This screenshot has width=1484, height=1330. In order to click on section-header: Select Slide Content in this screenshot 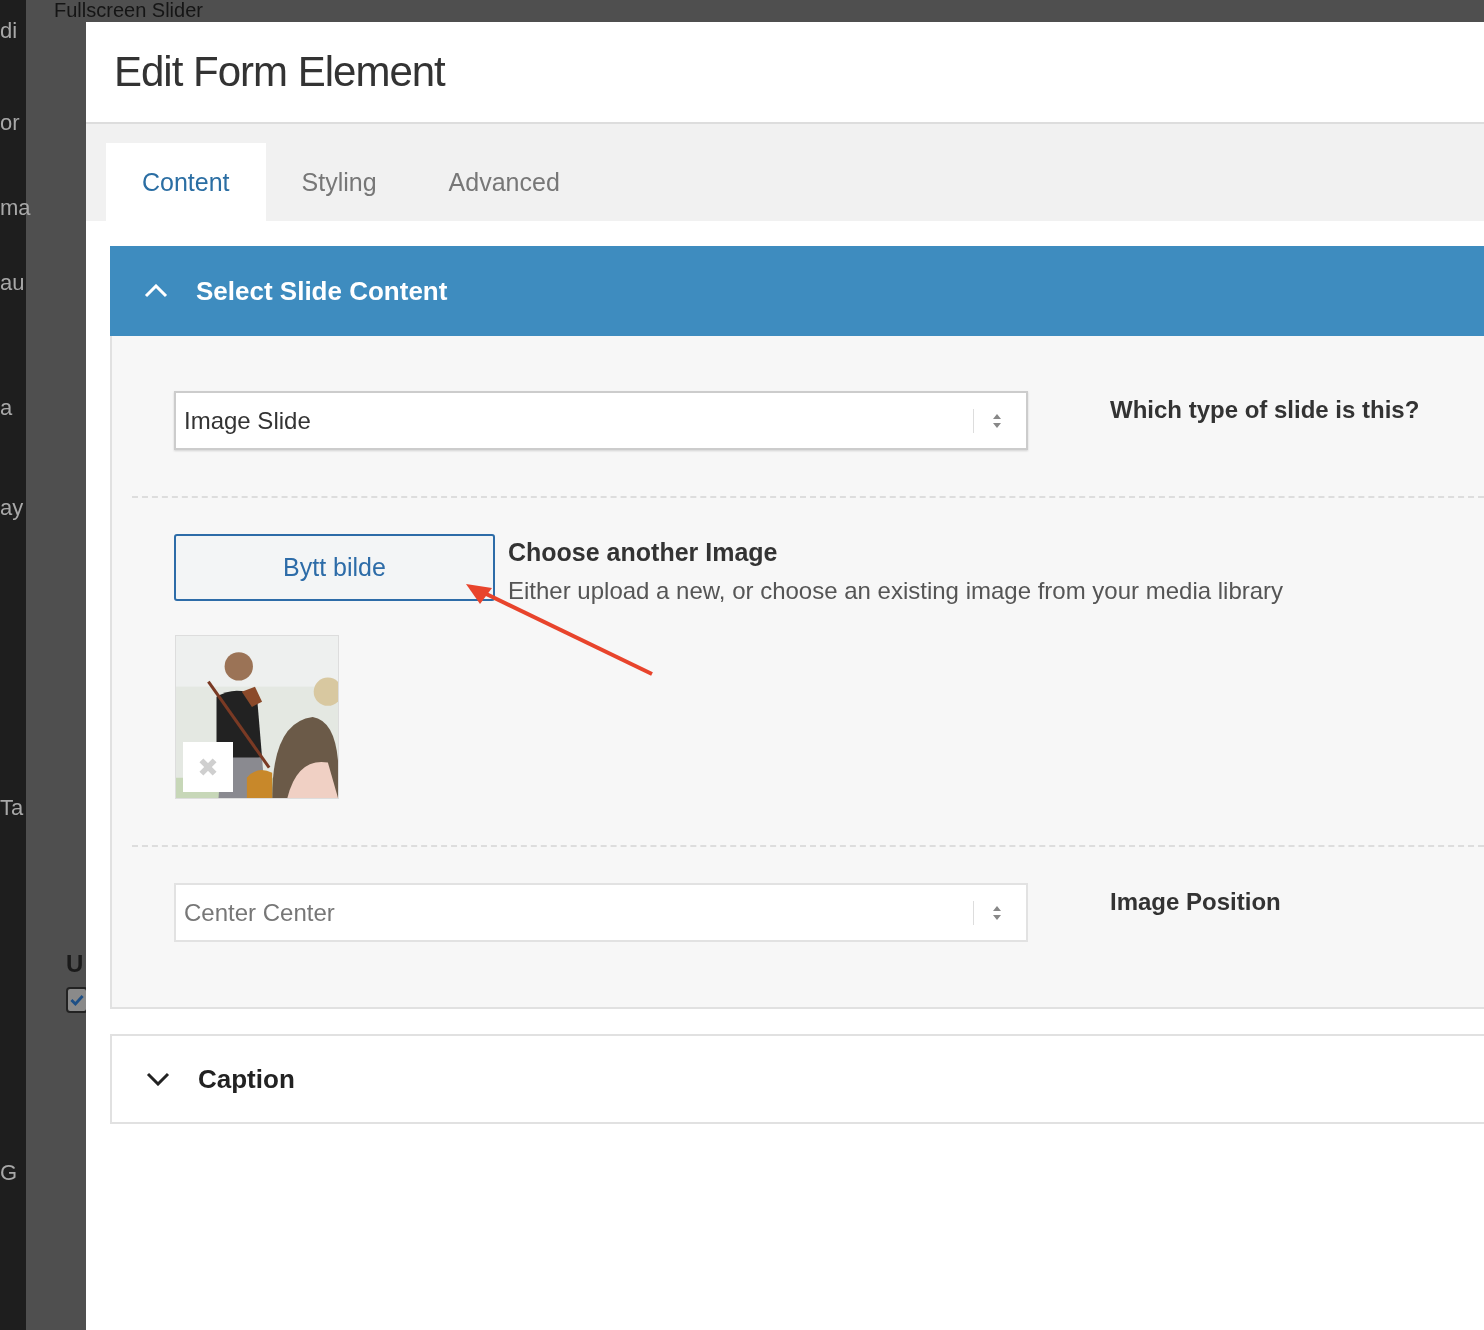, I will do `click(797, 291)`.